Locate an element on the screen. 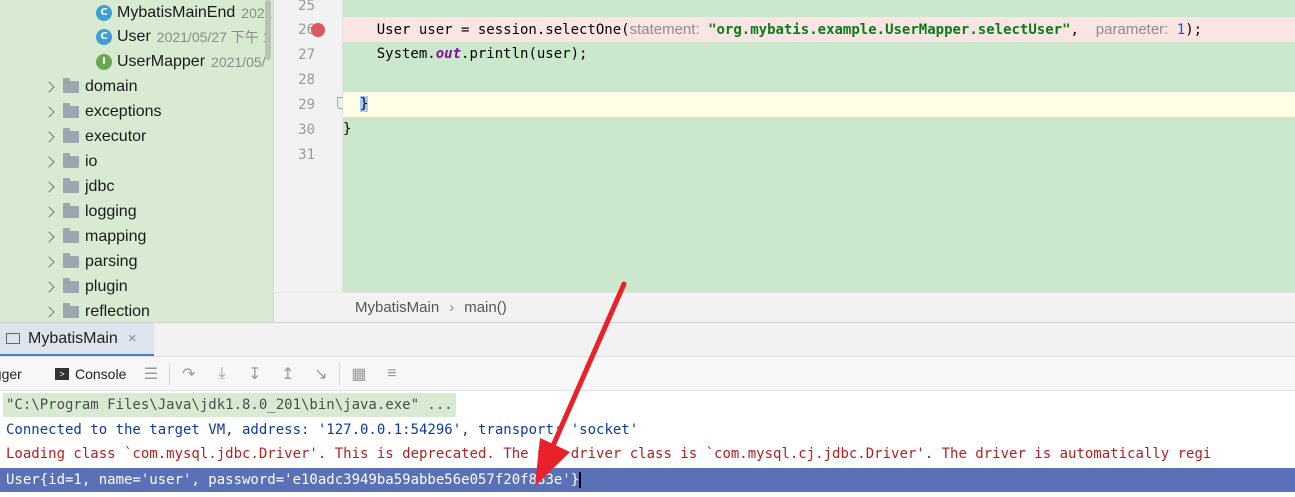 This screenshot has height=497, width=1295. line-number: 28 is located at coordinates (306, 80).